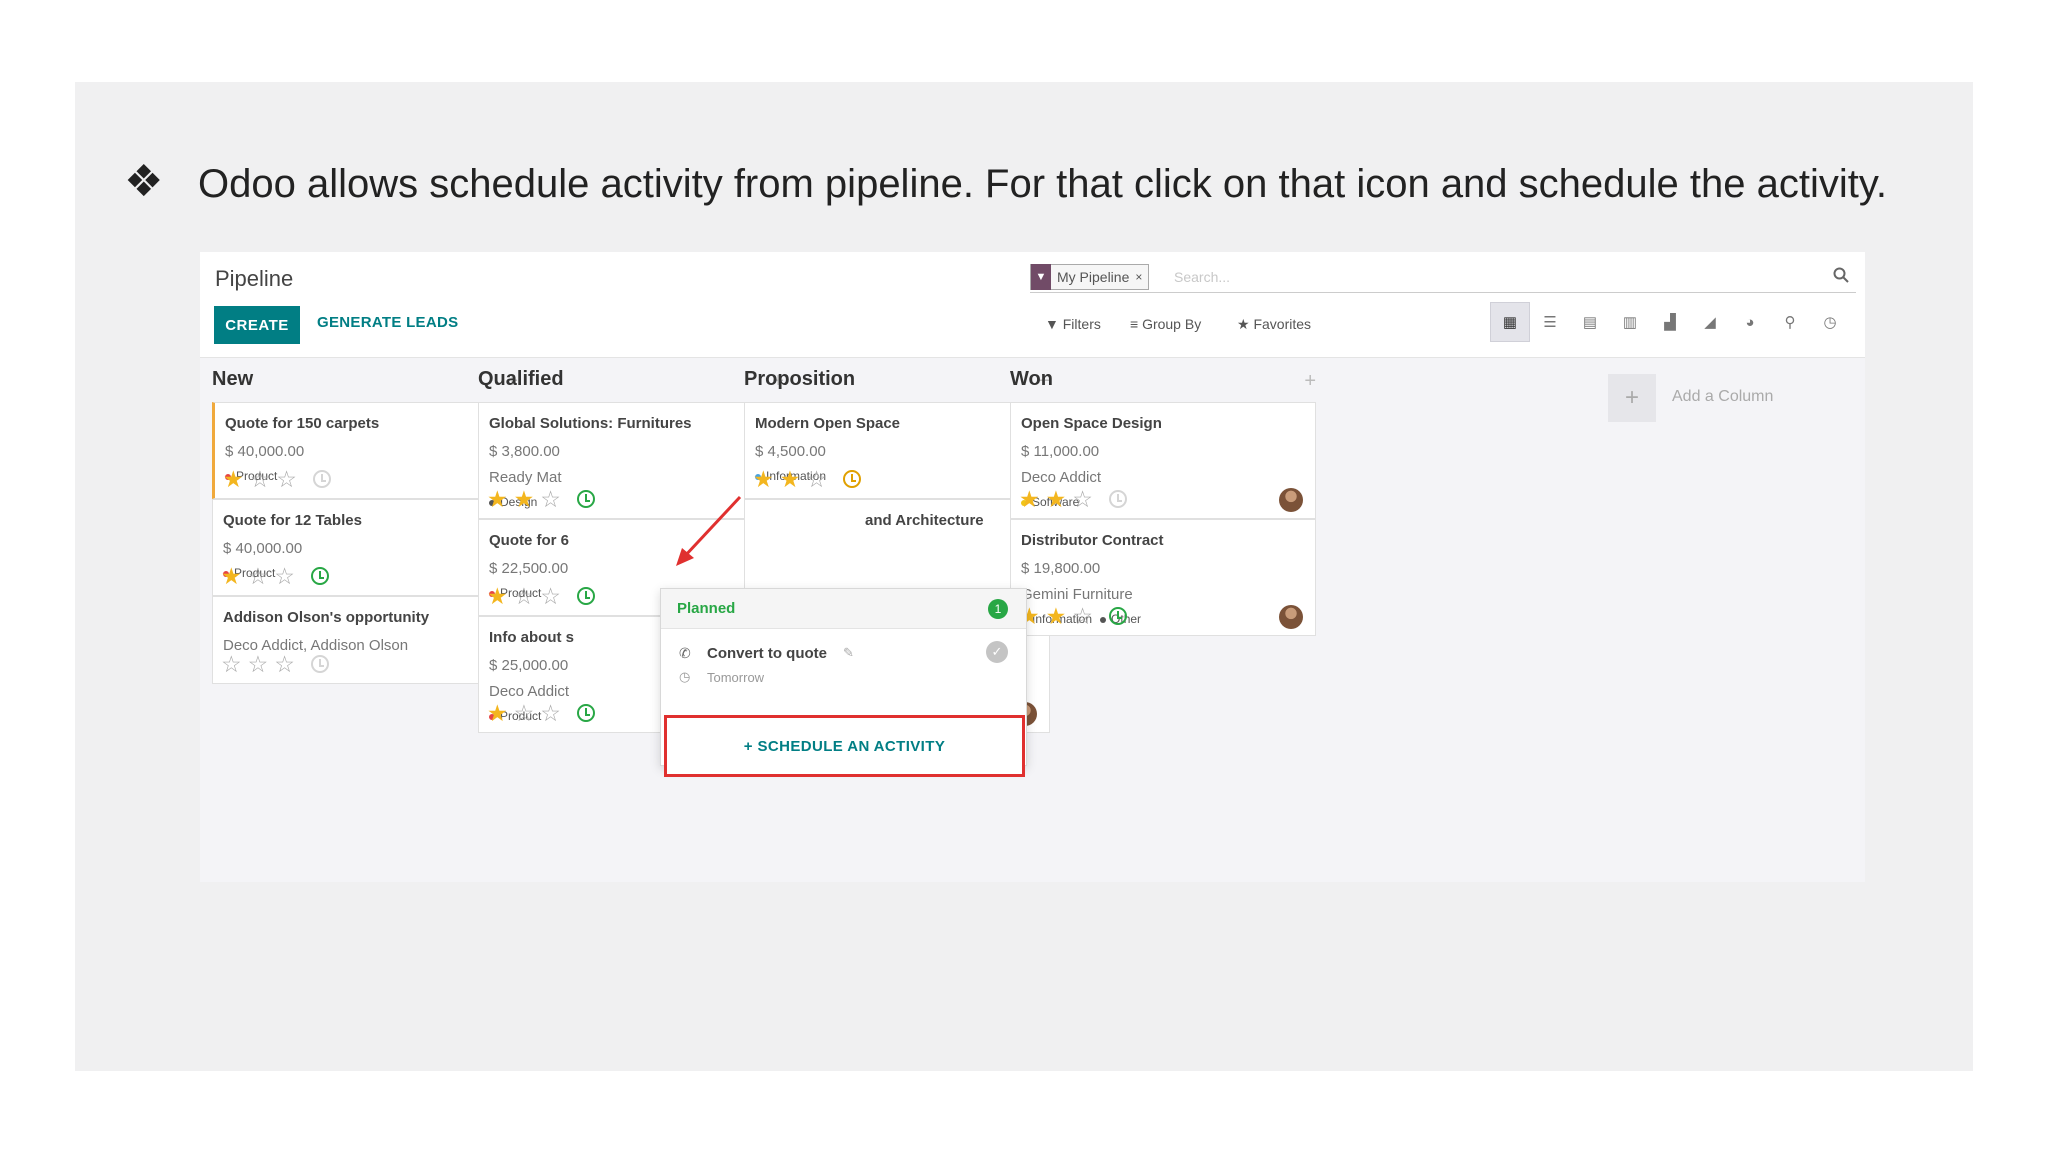 The height and width of the screenshot is (1152, 2048). I want to click on plus-icon: +, so click(1632, 398).